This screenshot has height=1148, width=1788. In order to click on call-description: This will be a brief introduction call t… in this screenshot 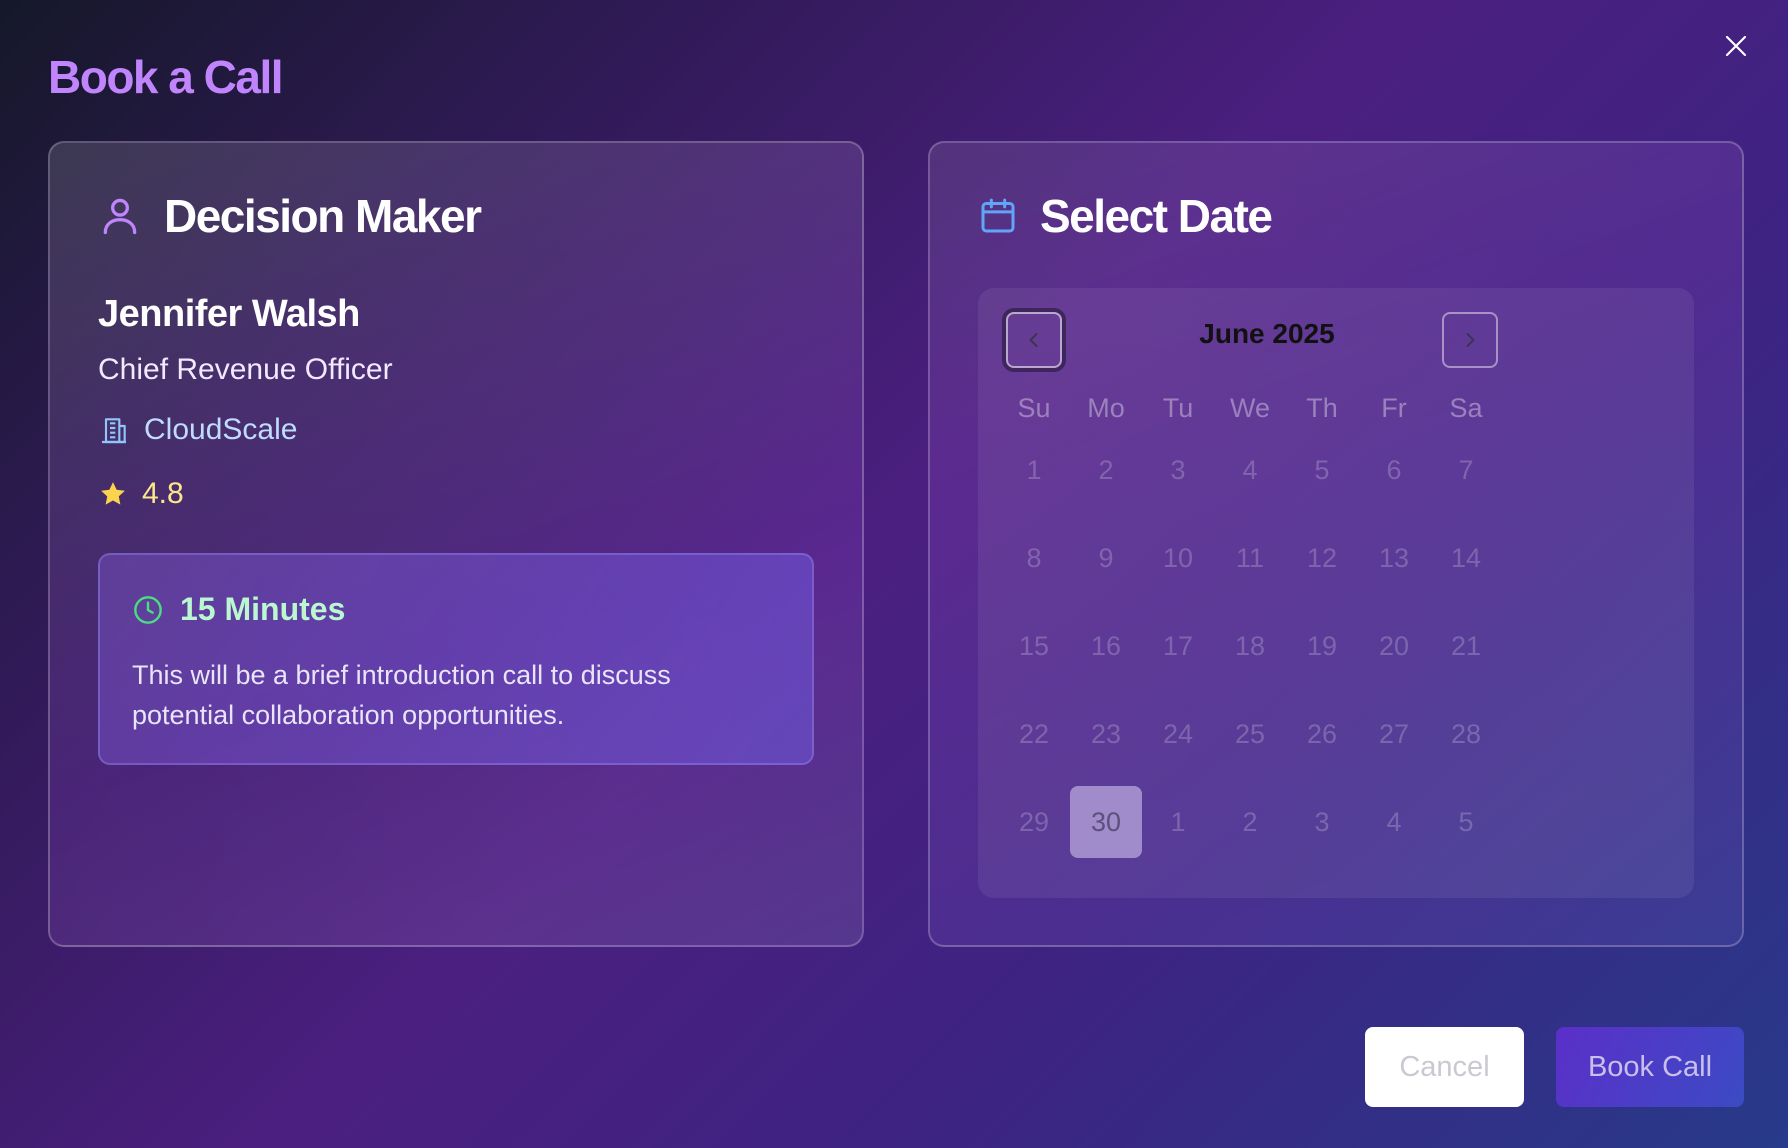, I will do `click(401, 695)`.